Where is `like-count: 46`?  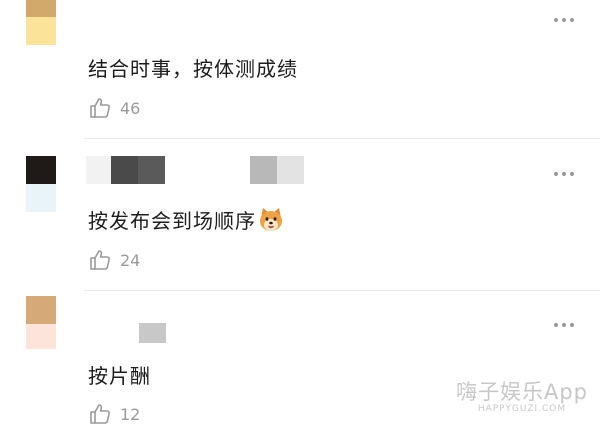 like-count: 46 is located at coordinates (130, 108).